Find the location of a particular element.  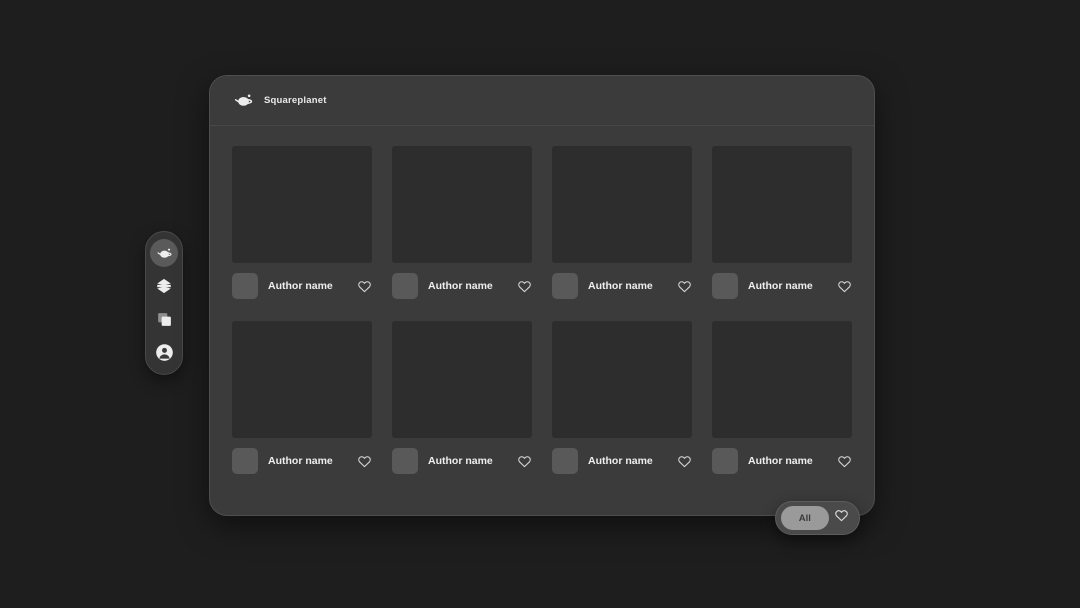

sidebar-item-layers is located at coordinates (164, 286).